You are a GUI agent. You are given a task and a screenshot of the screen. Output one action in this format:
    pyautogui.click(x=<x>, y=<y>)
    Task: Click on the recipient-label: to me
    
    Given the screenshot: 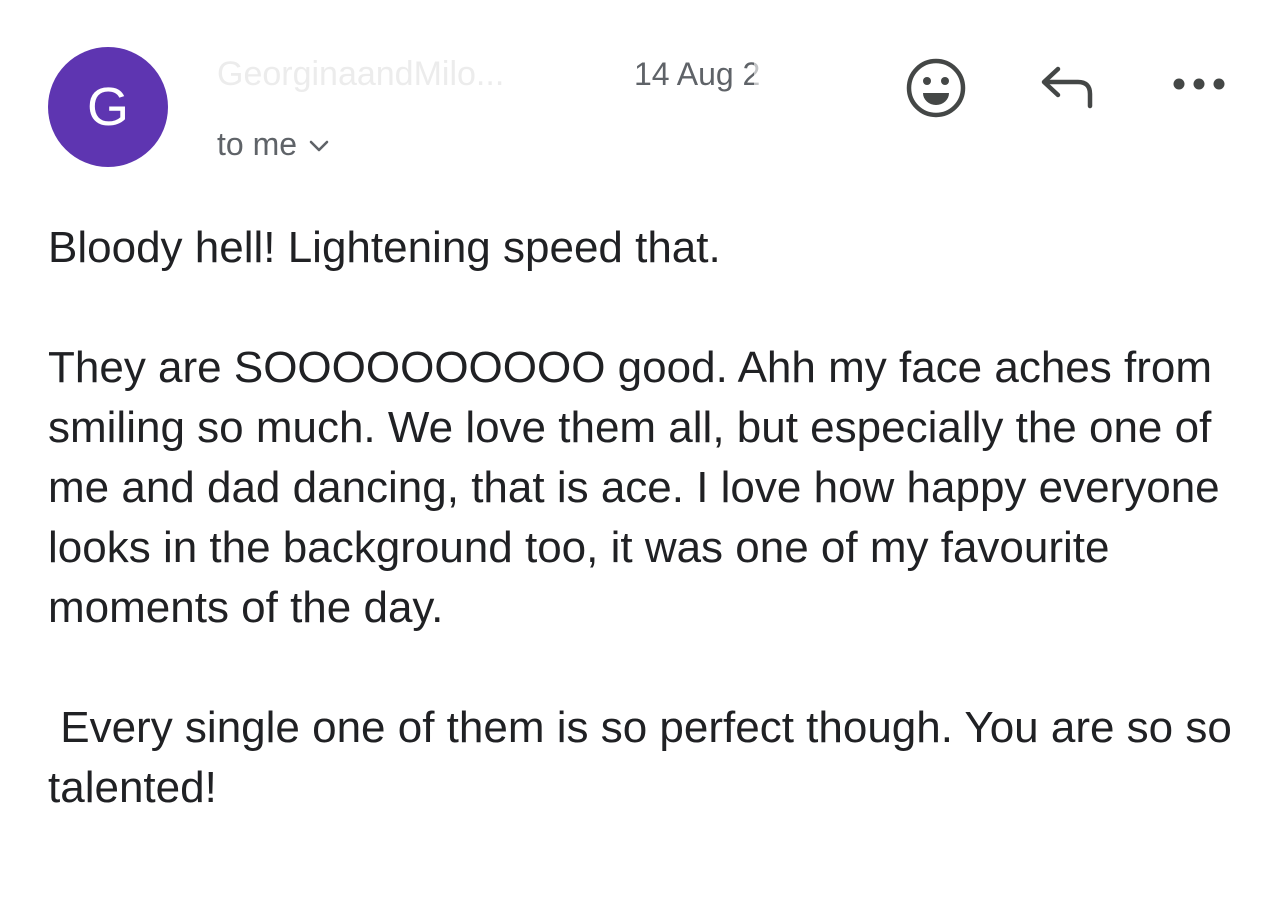 What is the action you would take?
    pyautogui.click(x=257, y=144)
    